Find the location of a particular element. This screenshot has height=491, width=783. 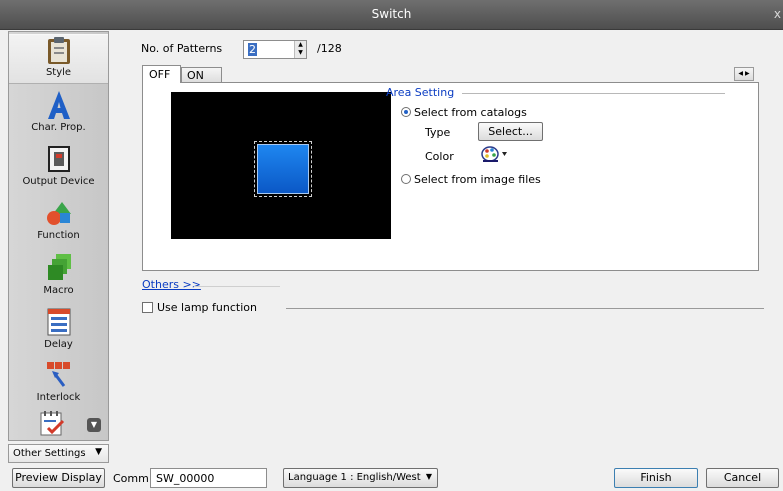

sidebar-item-output-device: Output Device is located at coordinates (58, 165).